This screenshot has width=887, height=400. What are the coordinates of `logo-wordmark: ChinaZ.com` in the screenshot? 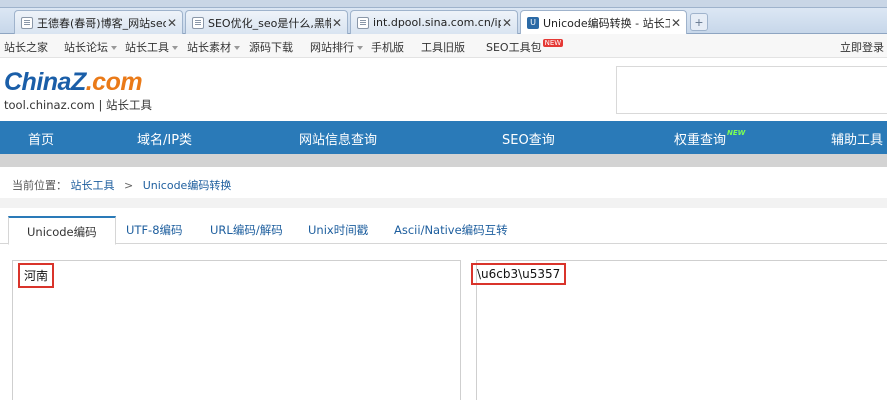 It's located at (78, 82).